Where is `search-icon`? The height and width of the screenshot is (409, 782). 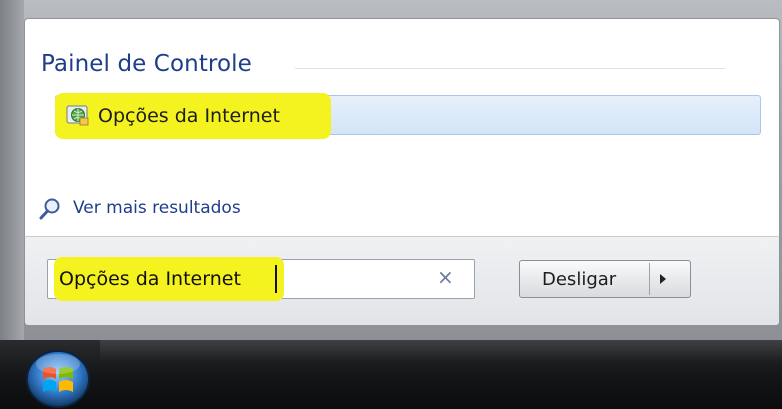 search-icon is located at coordinates (49, 209).